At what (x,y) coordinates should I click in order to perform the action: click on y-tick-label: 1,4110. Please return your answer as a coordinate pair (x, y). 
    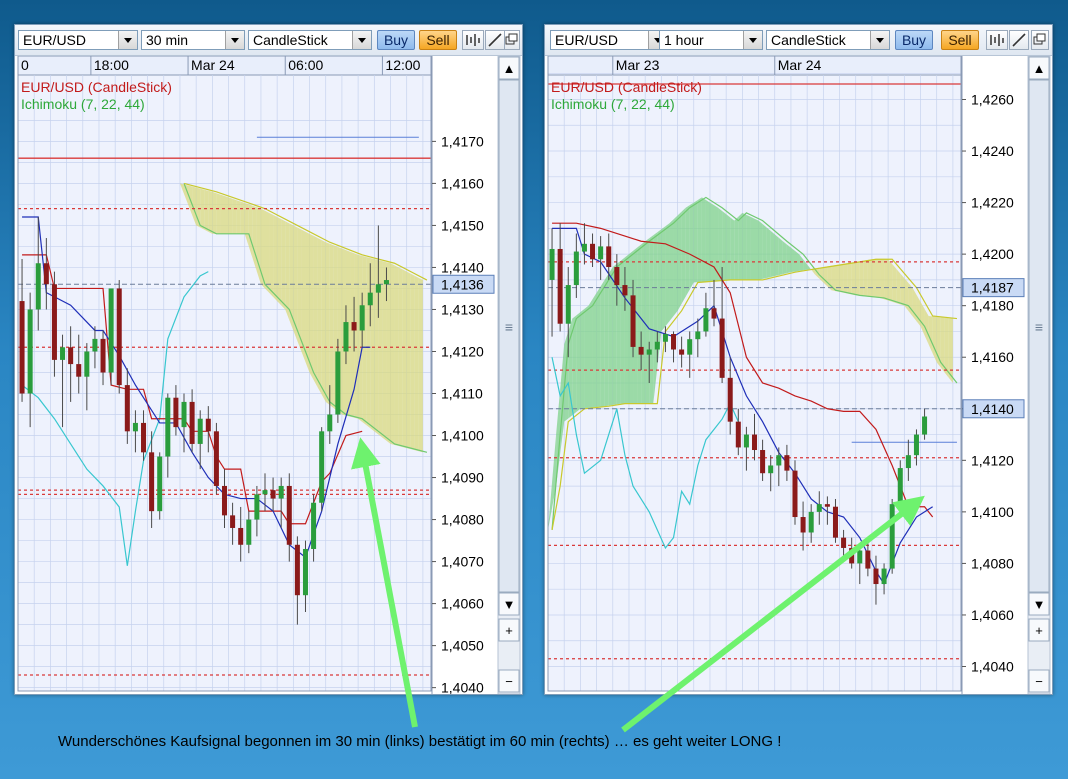
    Looking at the image, I should click on (462, 394).